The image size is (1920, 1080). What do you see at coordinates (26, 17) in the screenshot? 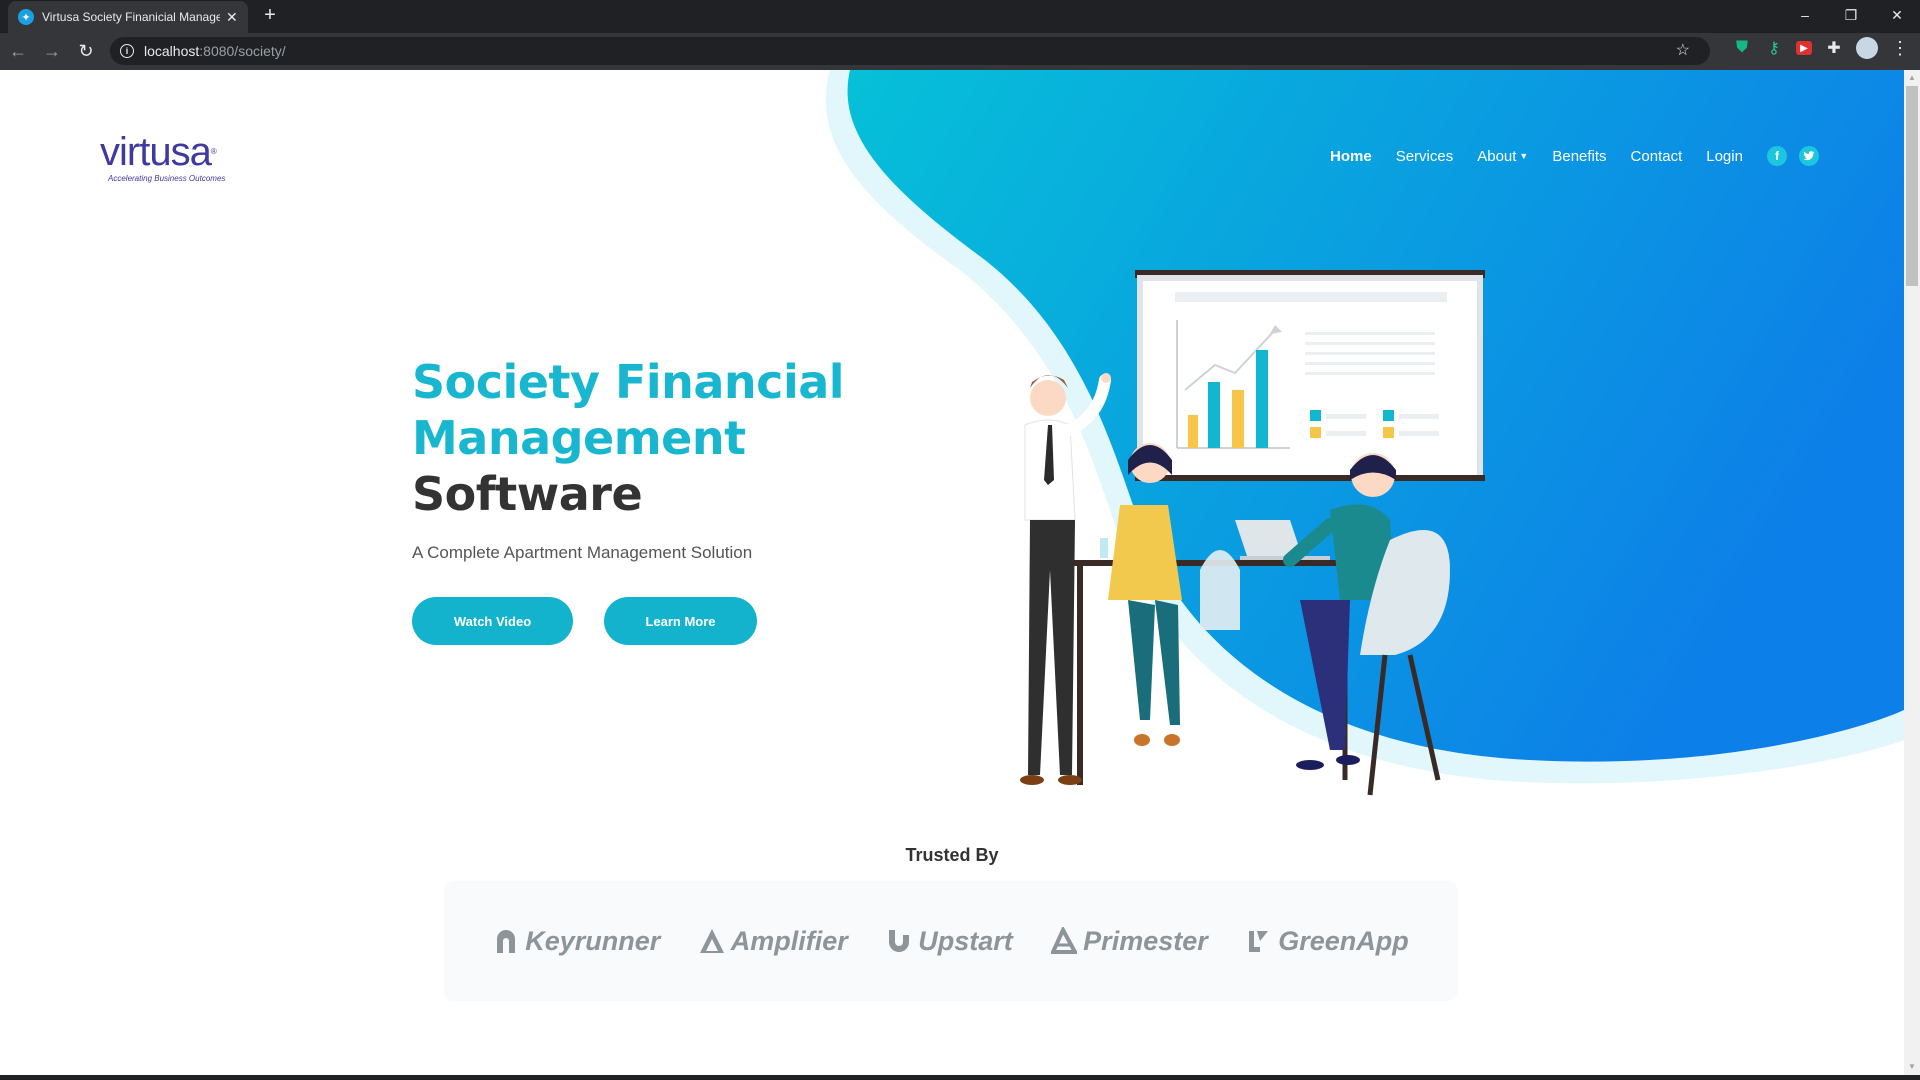
I see `favicon-icon: ✦` at bounding box center [26, 17].